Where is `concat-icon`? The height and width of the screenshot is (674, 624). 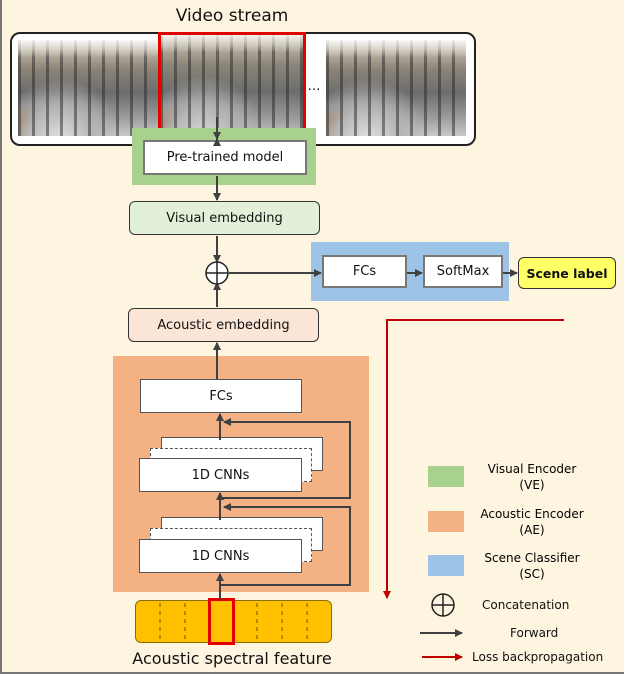
concat-icon is located at coordinates (217, 273).